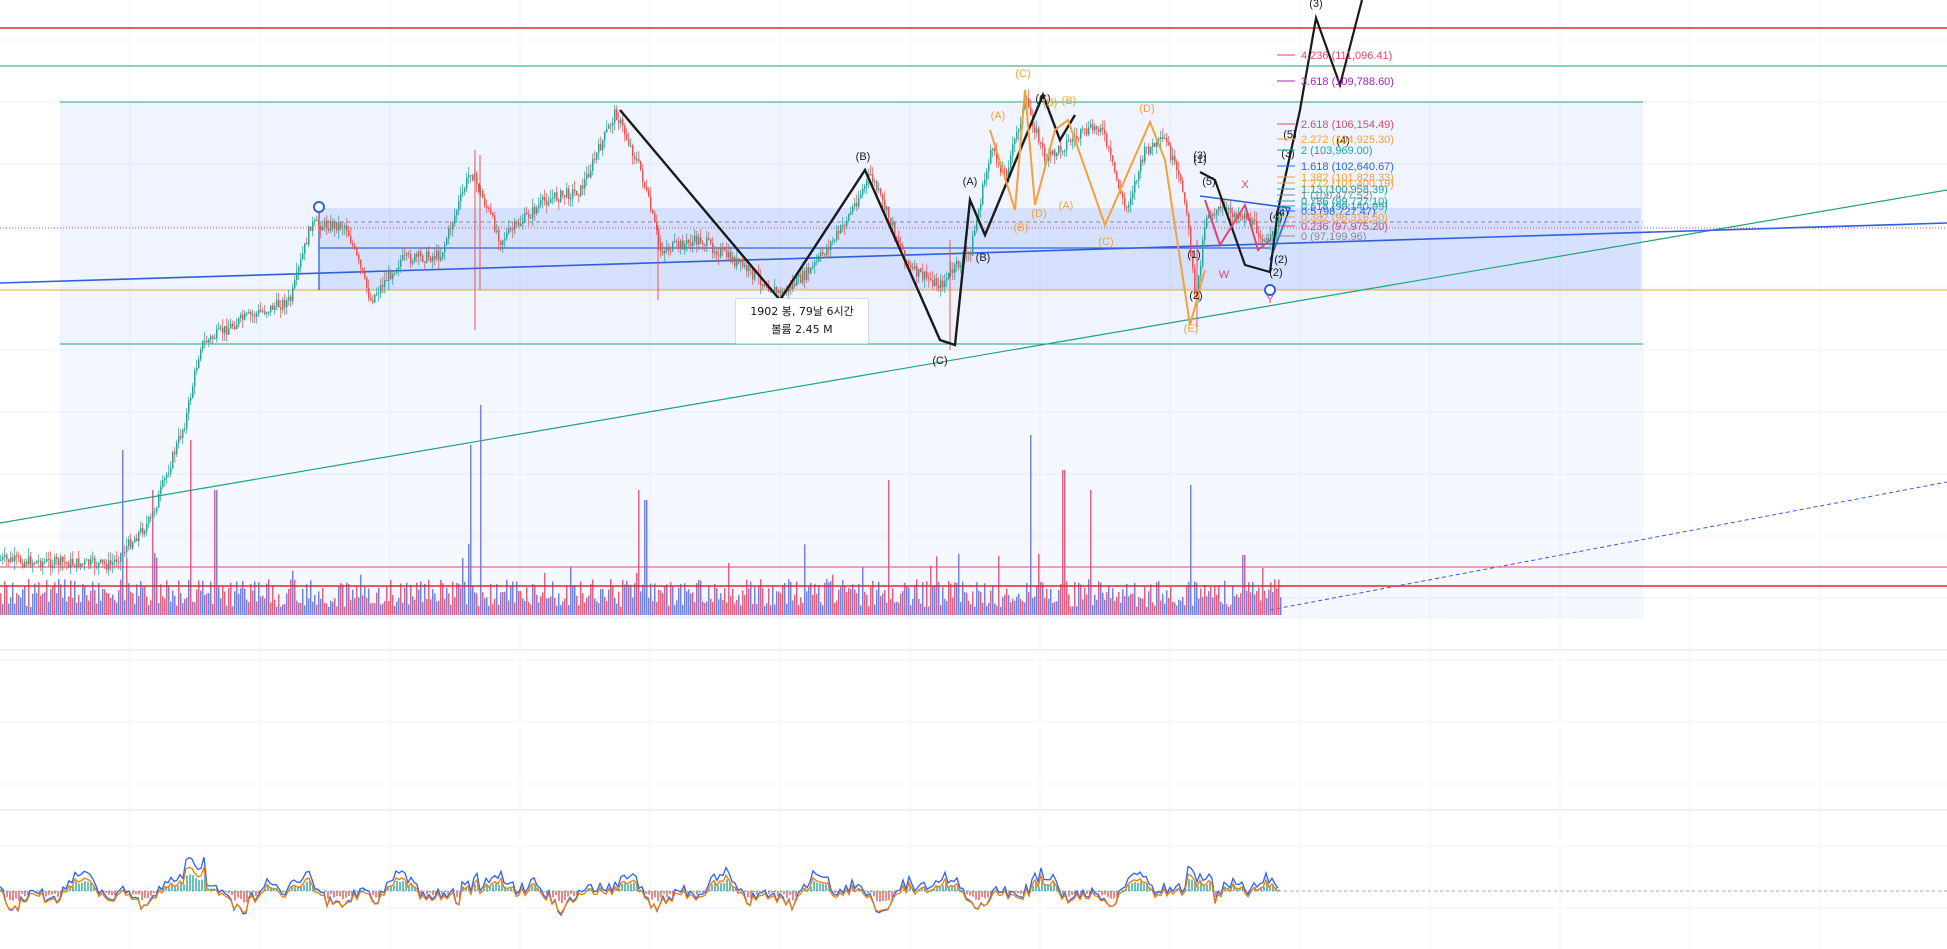 Image resolution: width=1947 pixels, height=949 pixels. I want to click on oscillator-fast-line, so click(639, 886).